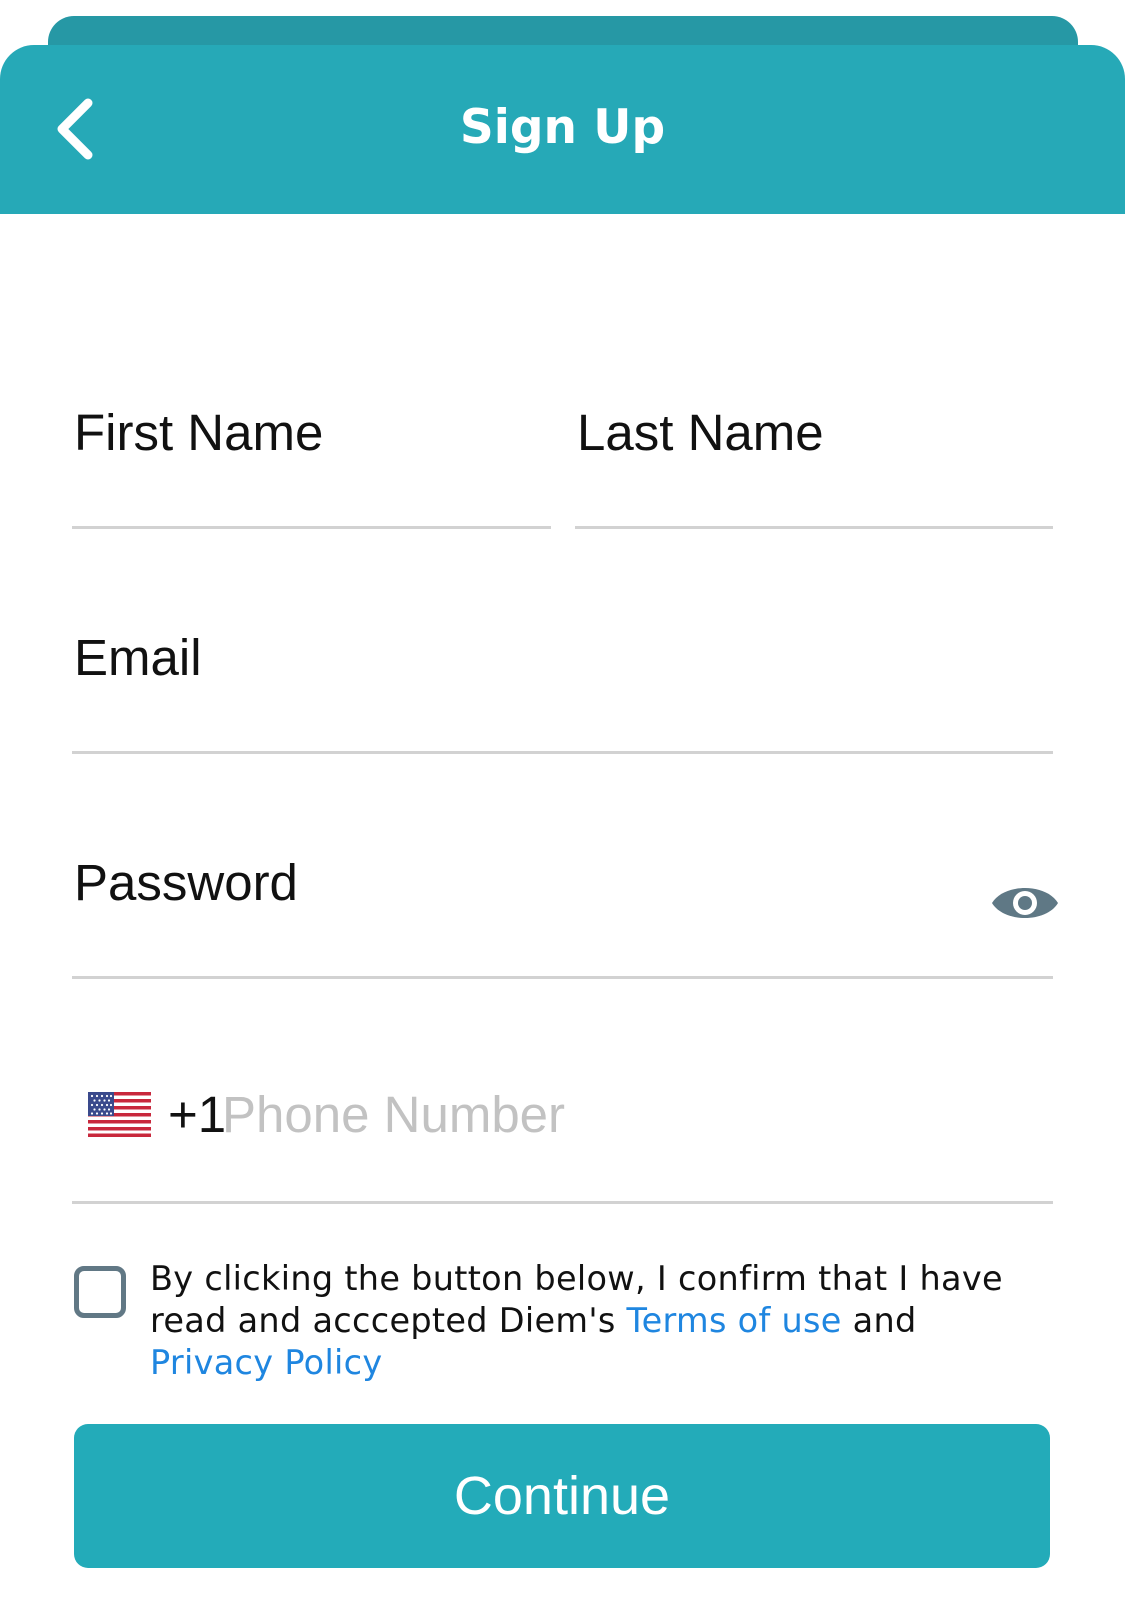 This screenshot has width=1125, height=1598. Describe the element at coordinates (562, 977) in the screenshot. I see `password-underline` at that location.